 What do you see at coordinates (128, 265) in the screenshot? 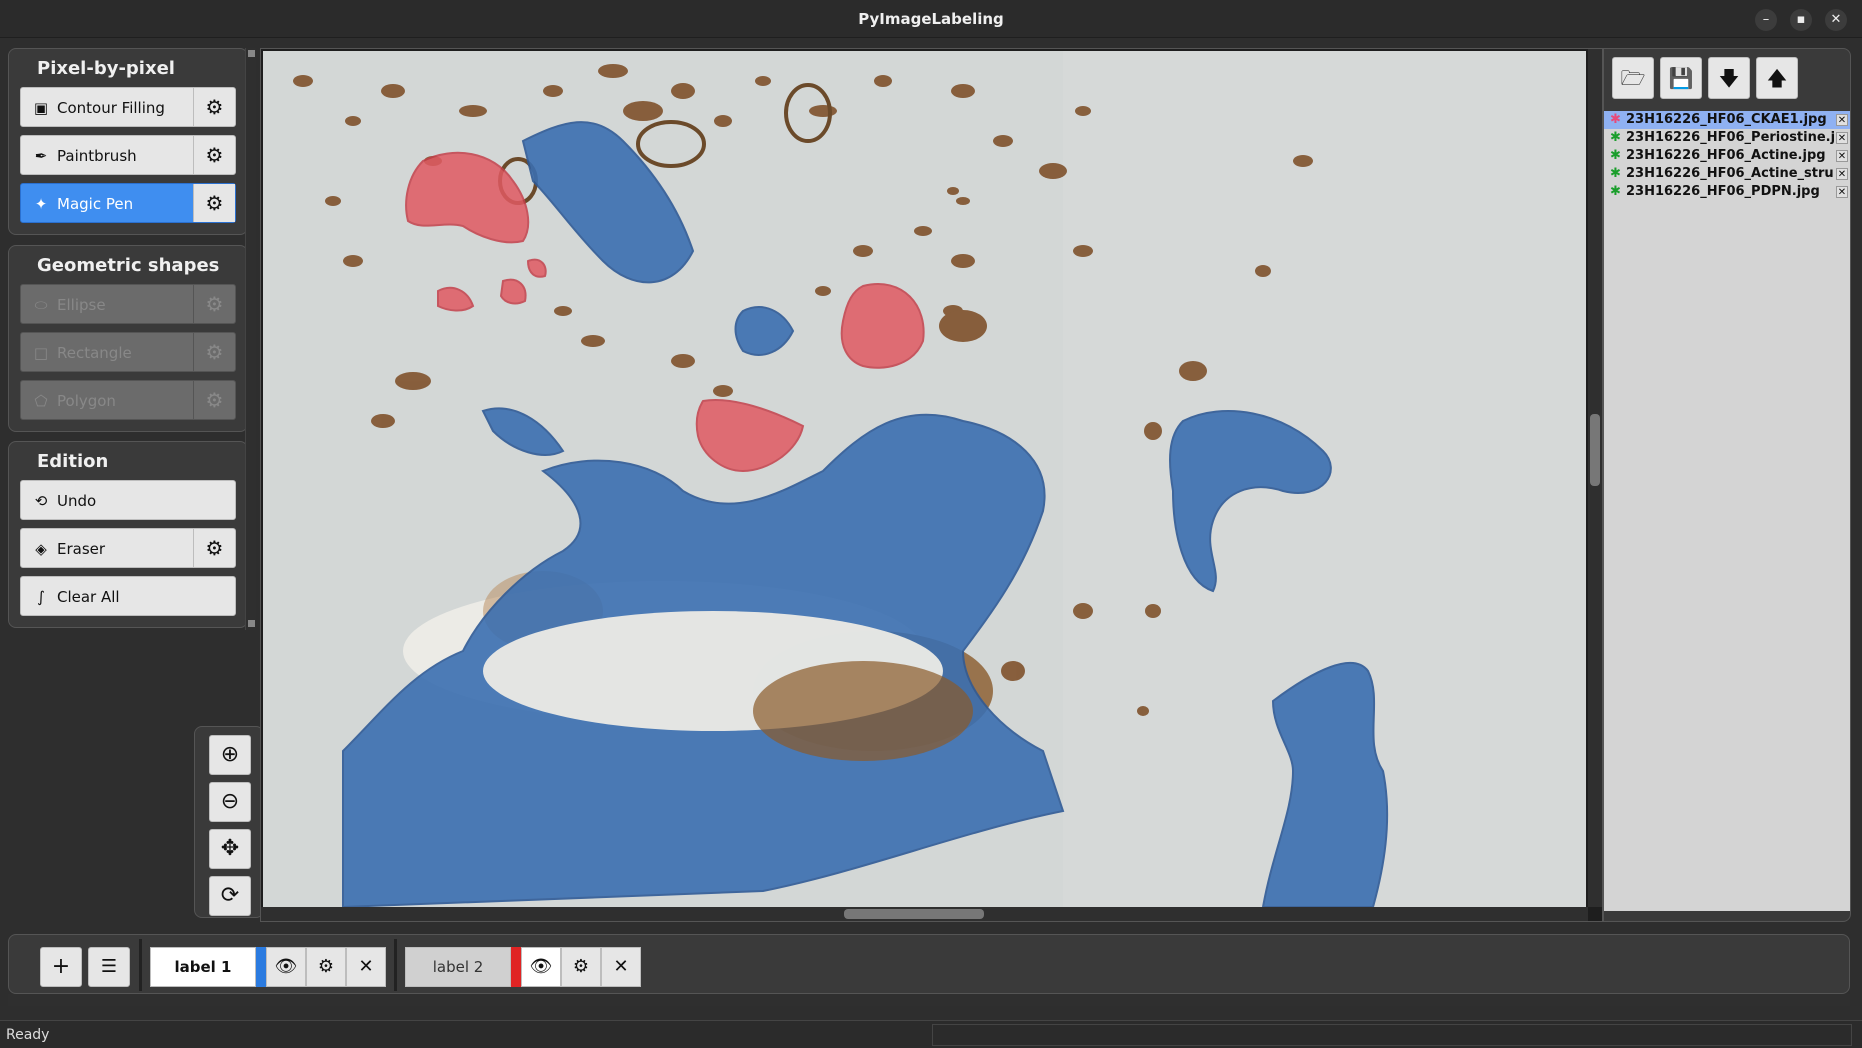
I see `group-title: Geometric shapes` at bounding box center [128, 265].